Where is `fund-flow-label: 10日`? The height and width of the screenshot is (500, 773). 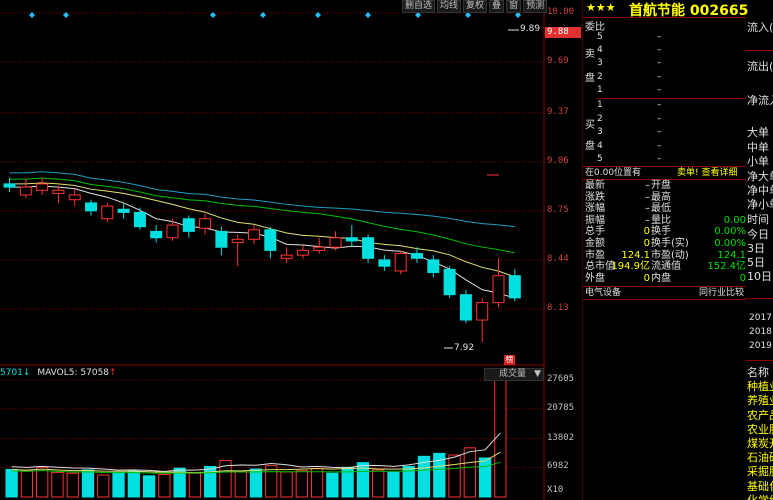
fund-flow-label: 10日 is located at coordinates (759, 276).